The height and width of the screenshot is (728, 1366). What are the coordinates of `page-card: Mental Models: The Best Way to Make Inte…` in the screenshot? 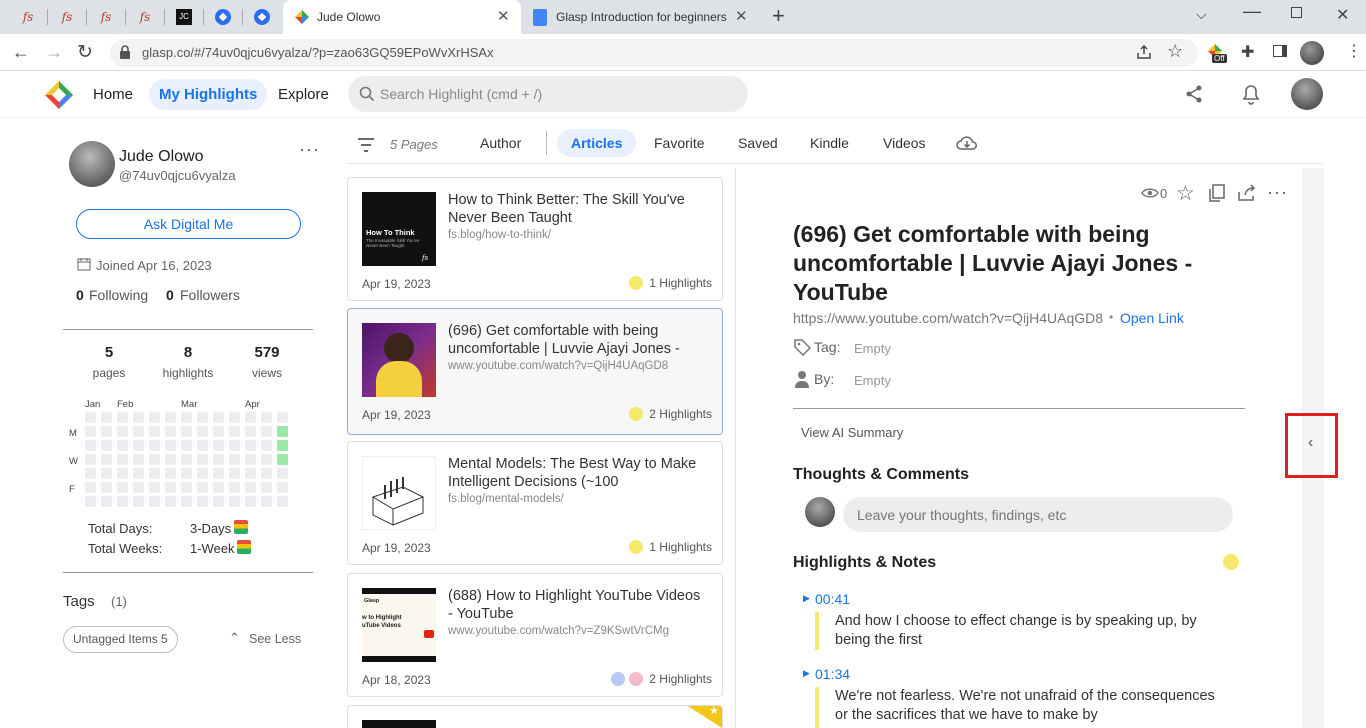 It's located at (535, 503).